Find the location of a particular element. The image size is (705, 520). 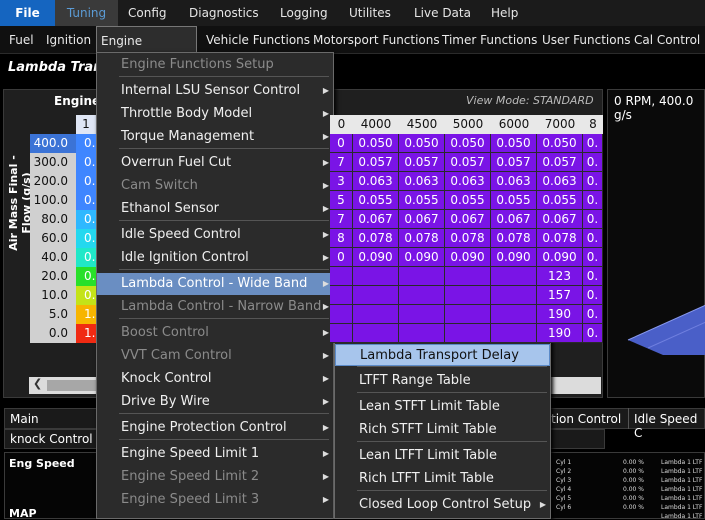

engine-menu-item: Lambda Control - Wide Band ▶ is located at coordinates (215, 284).